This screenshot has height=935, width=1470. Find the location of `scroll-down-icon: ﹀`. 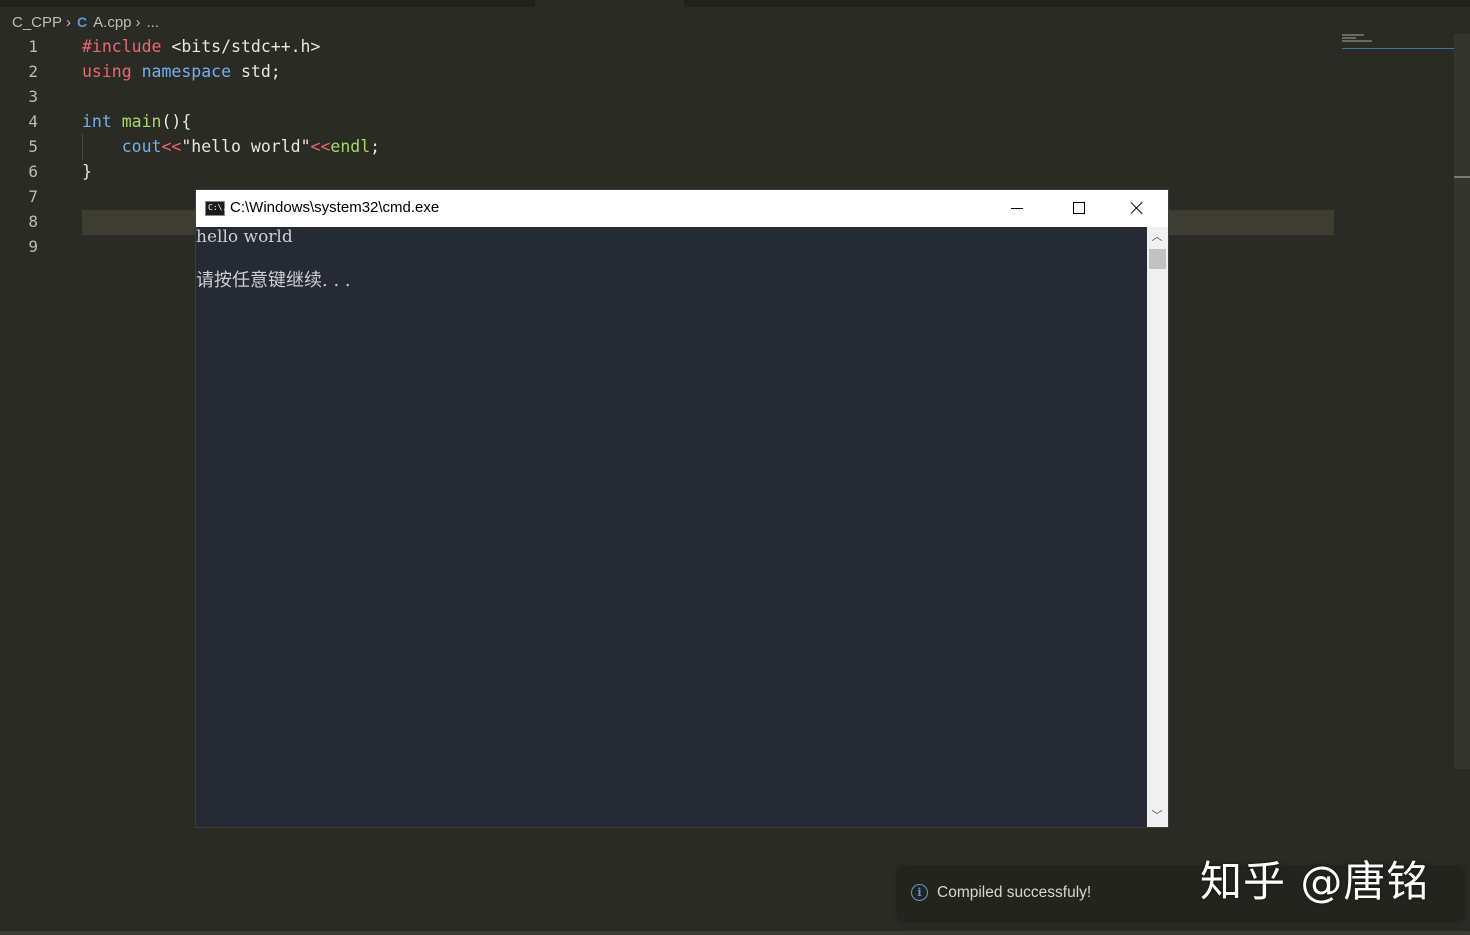

scroll-down-icon: ﹀ is located at coordinates (1157, 816).